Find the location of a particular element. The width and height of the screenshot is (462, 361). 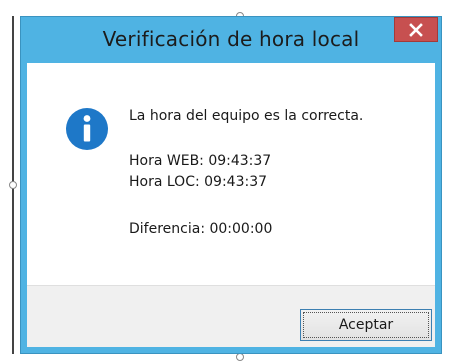

local-time-label: Hora LOC: 09:43:37 is located at coordinates (198, 182).